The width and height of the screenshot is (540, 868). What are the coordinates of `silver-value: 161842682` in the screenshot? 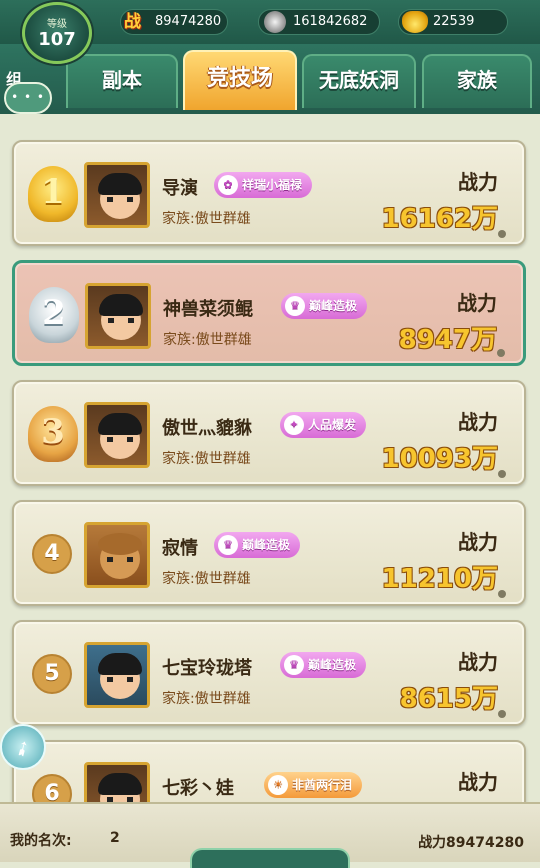 It's located at (330, 21).